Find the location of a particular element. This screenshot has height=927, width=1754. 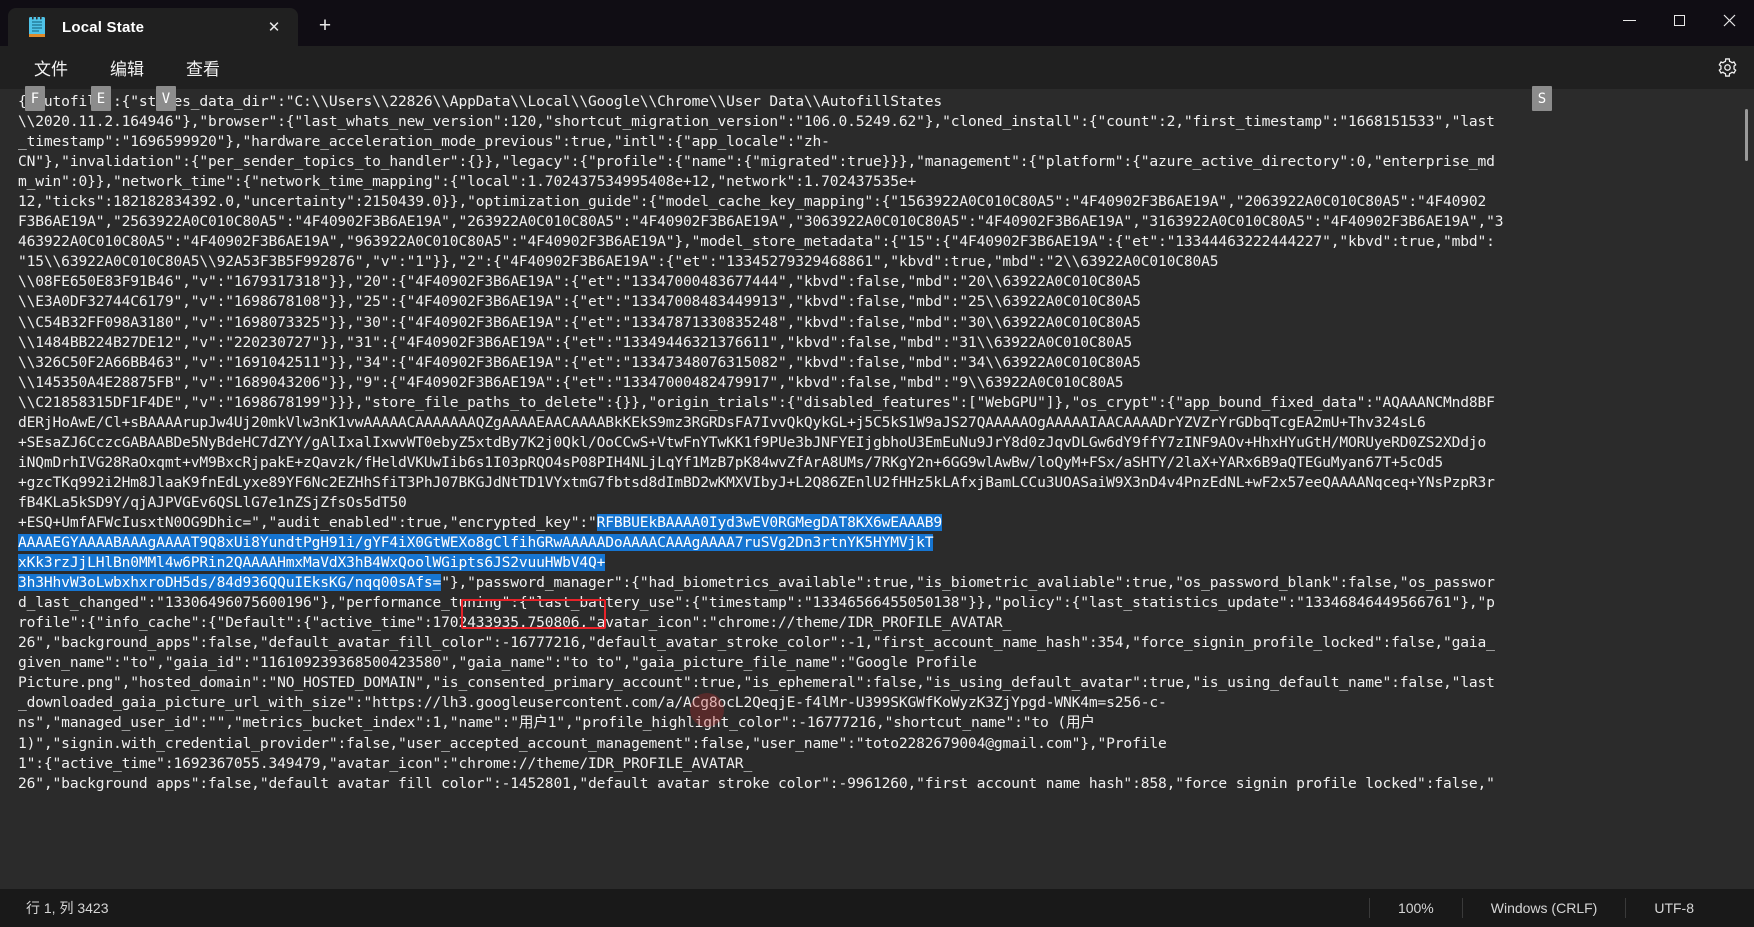

status-right-group: 100% Windows (CRLF) UTF-8 is located at coordinates (1561, 908).